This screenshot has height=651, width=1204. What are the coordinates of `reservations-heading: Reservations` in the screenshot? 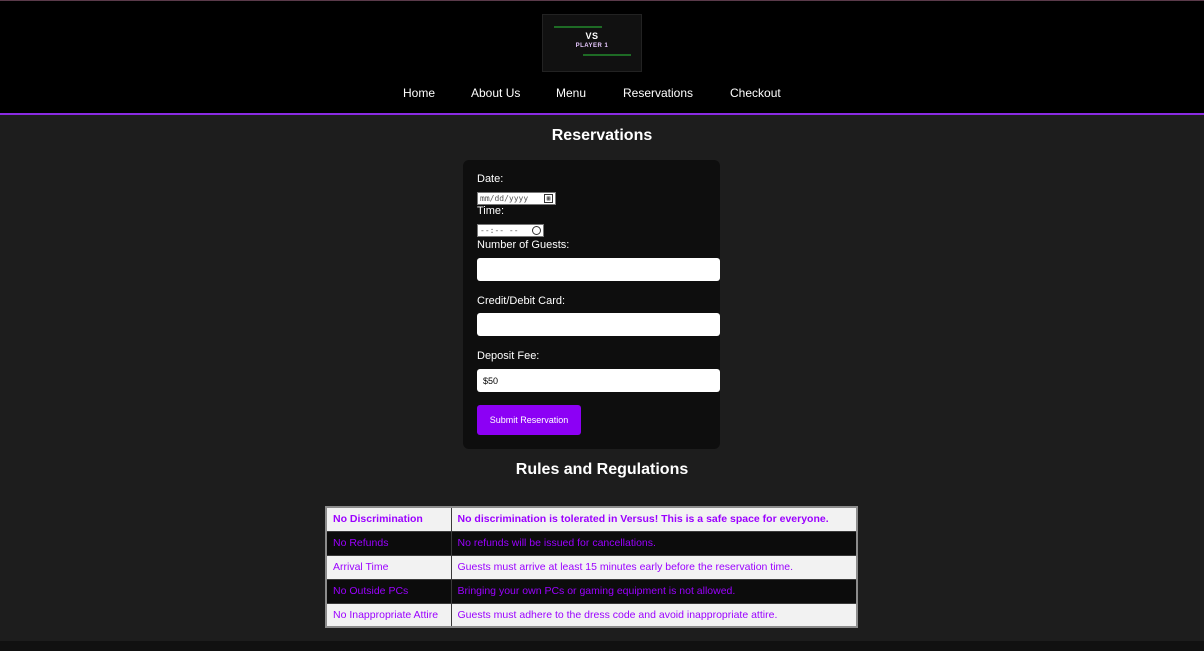 It's located at (602, 135).